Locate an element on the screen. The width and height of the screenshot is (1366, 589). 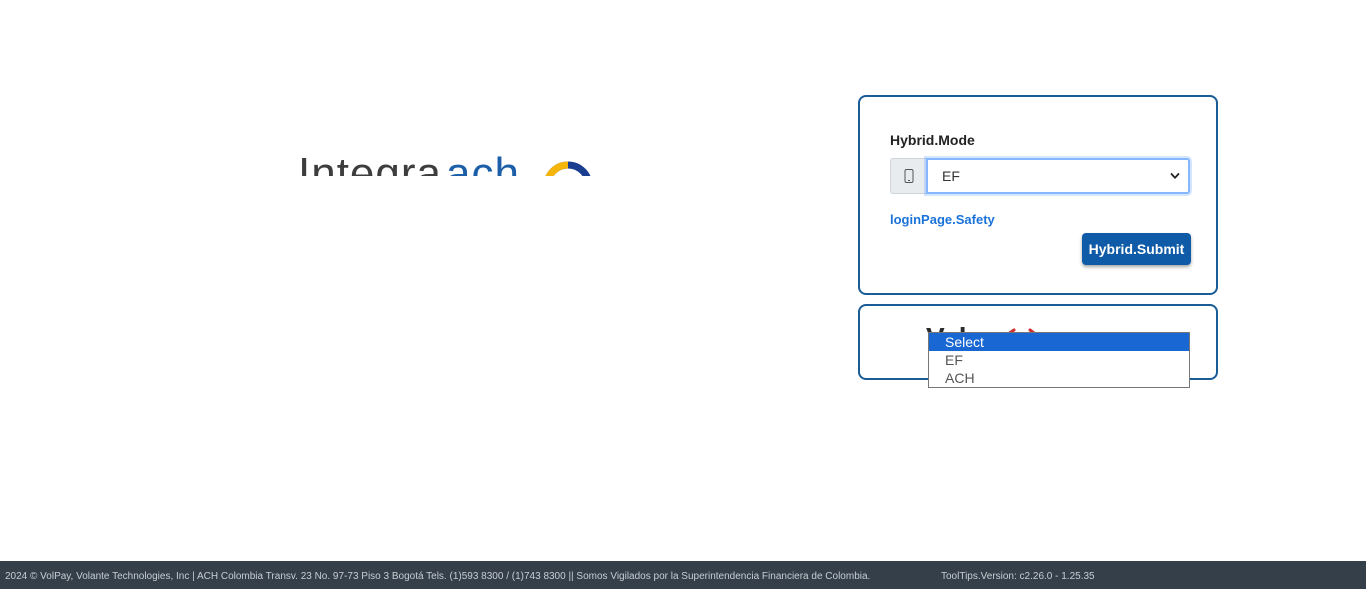
mode-input-group: EF is located at coordinates (1040, 176).